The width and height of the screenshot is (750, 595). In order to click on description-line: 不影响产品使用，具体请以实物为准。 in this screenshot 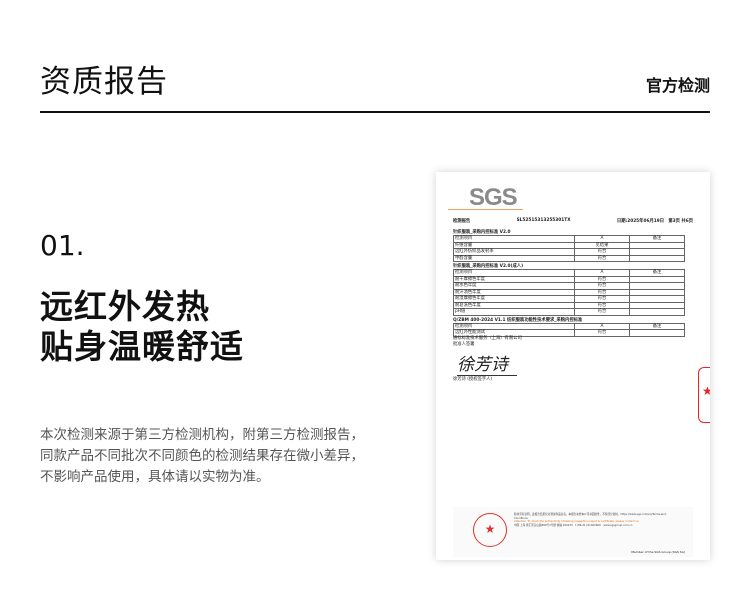, I will do `click(155, 477)`.